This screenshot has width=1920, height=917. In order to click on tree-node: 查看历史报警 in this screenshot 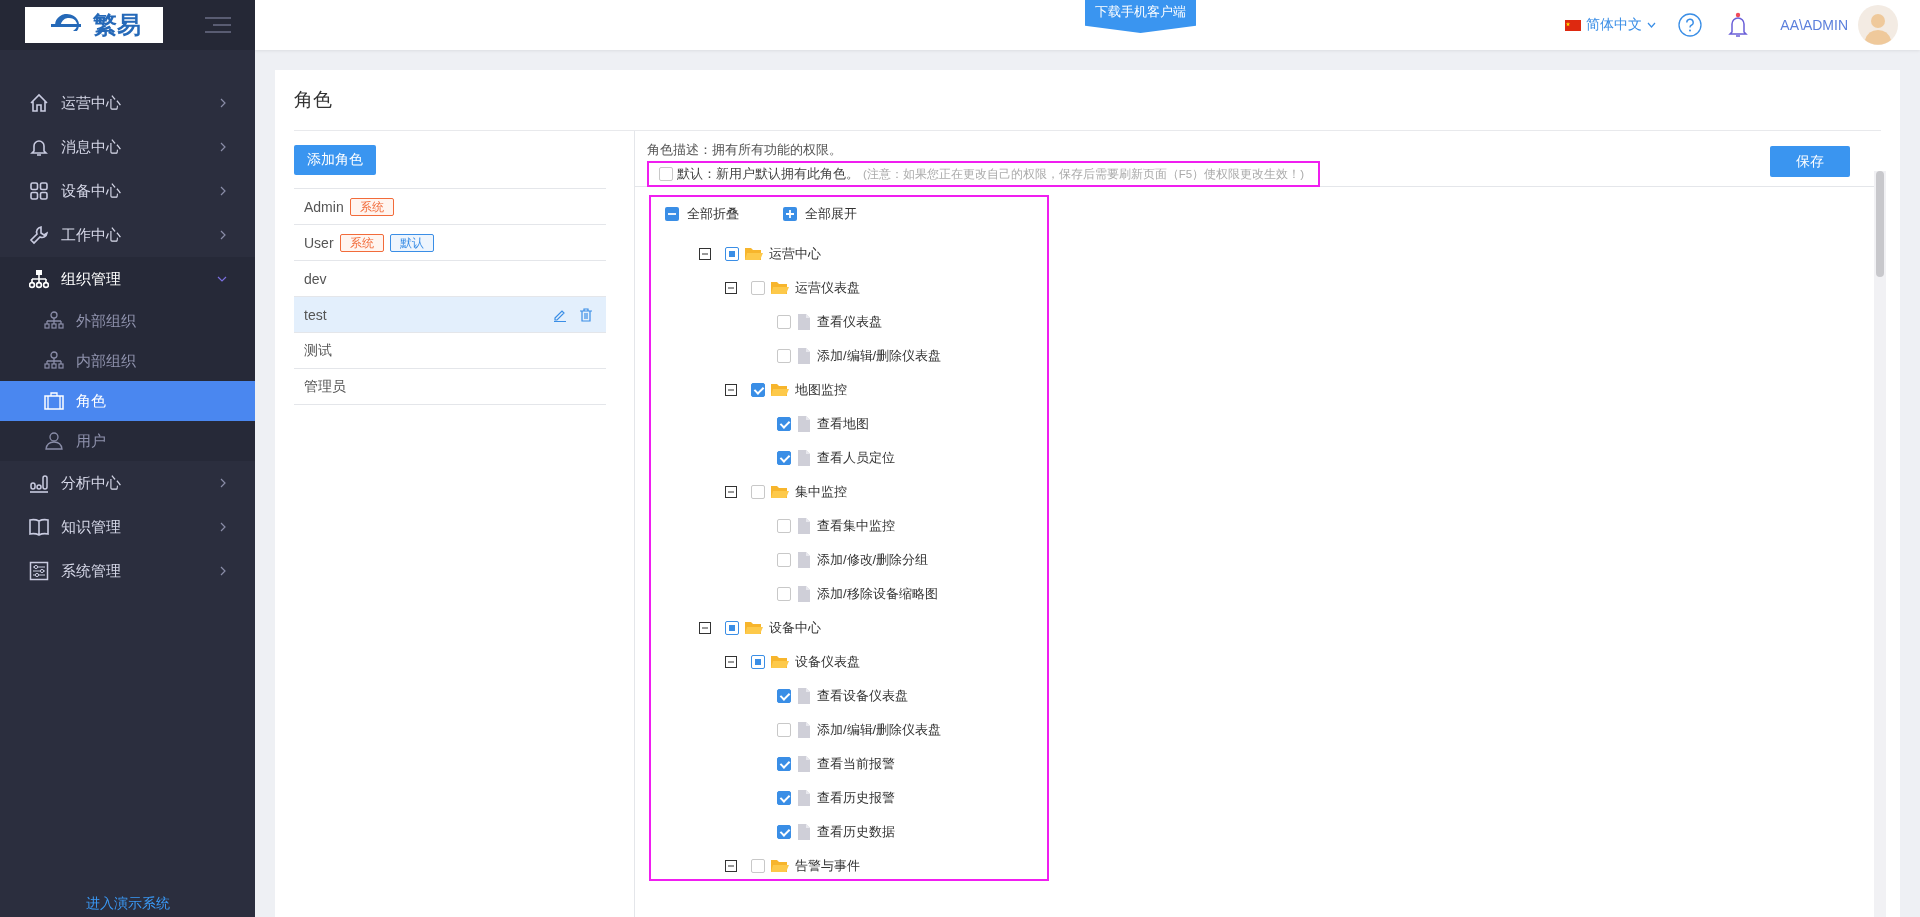, I will do `click(849, 798)`.